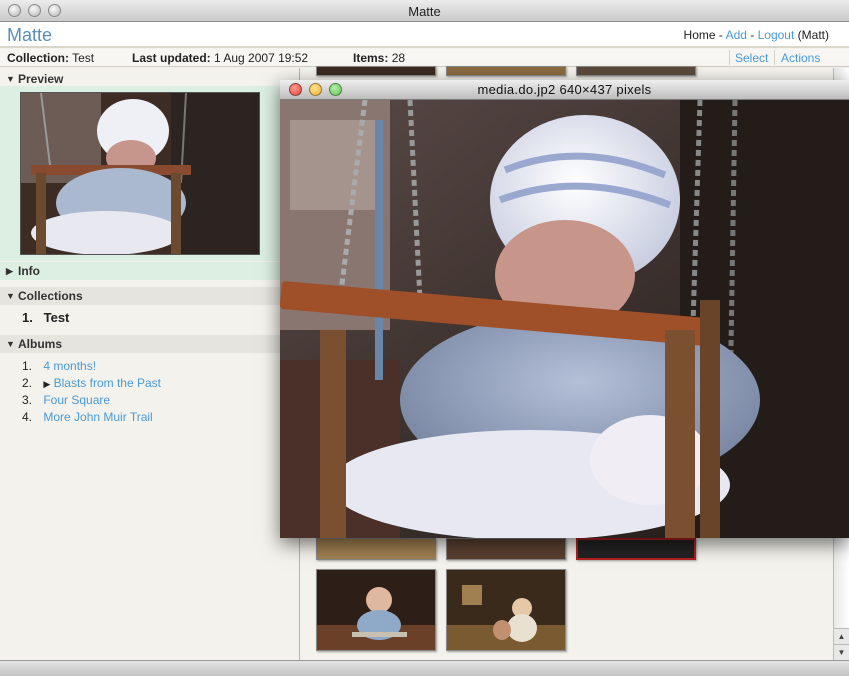 The width and height of the screenshot is (849, 676). I want to click on window-title: Matte, so click(424, 11).